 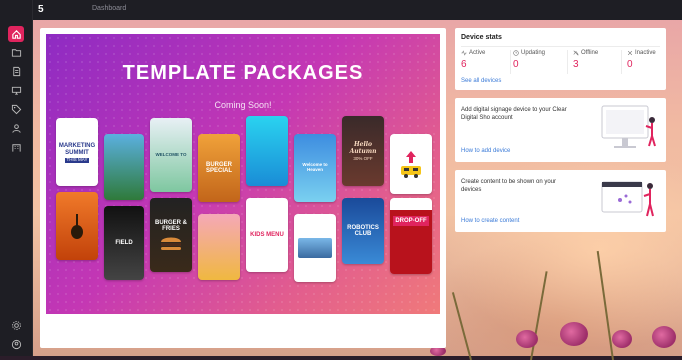 I want to click on how-to-add-device-link: How to add device, so click(x=485, y=151).